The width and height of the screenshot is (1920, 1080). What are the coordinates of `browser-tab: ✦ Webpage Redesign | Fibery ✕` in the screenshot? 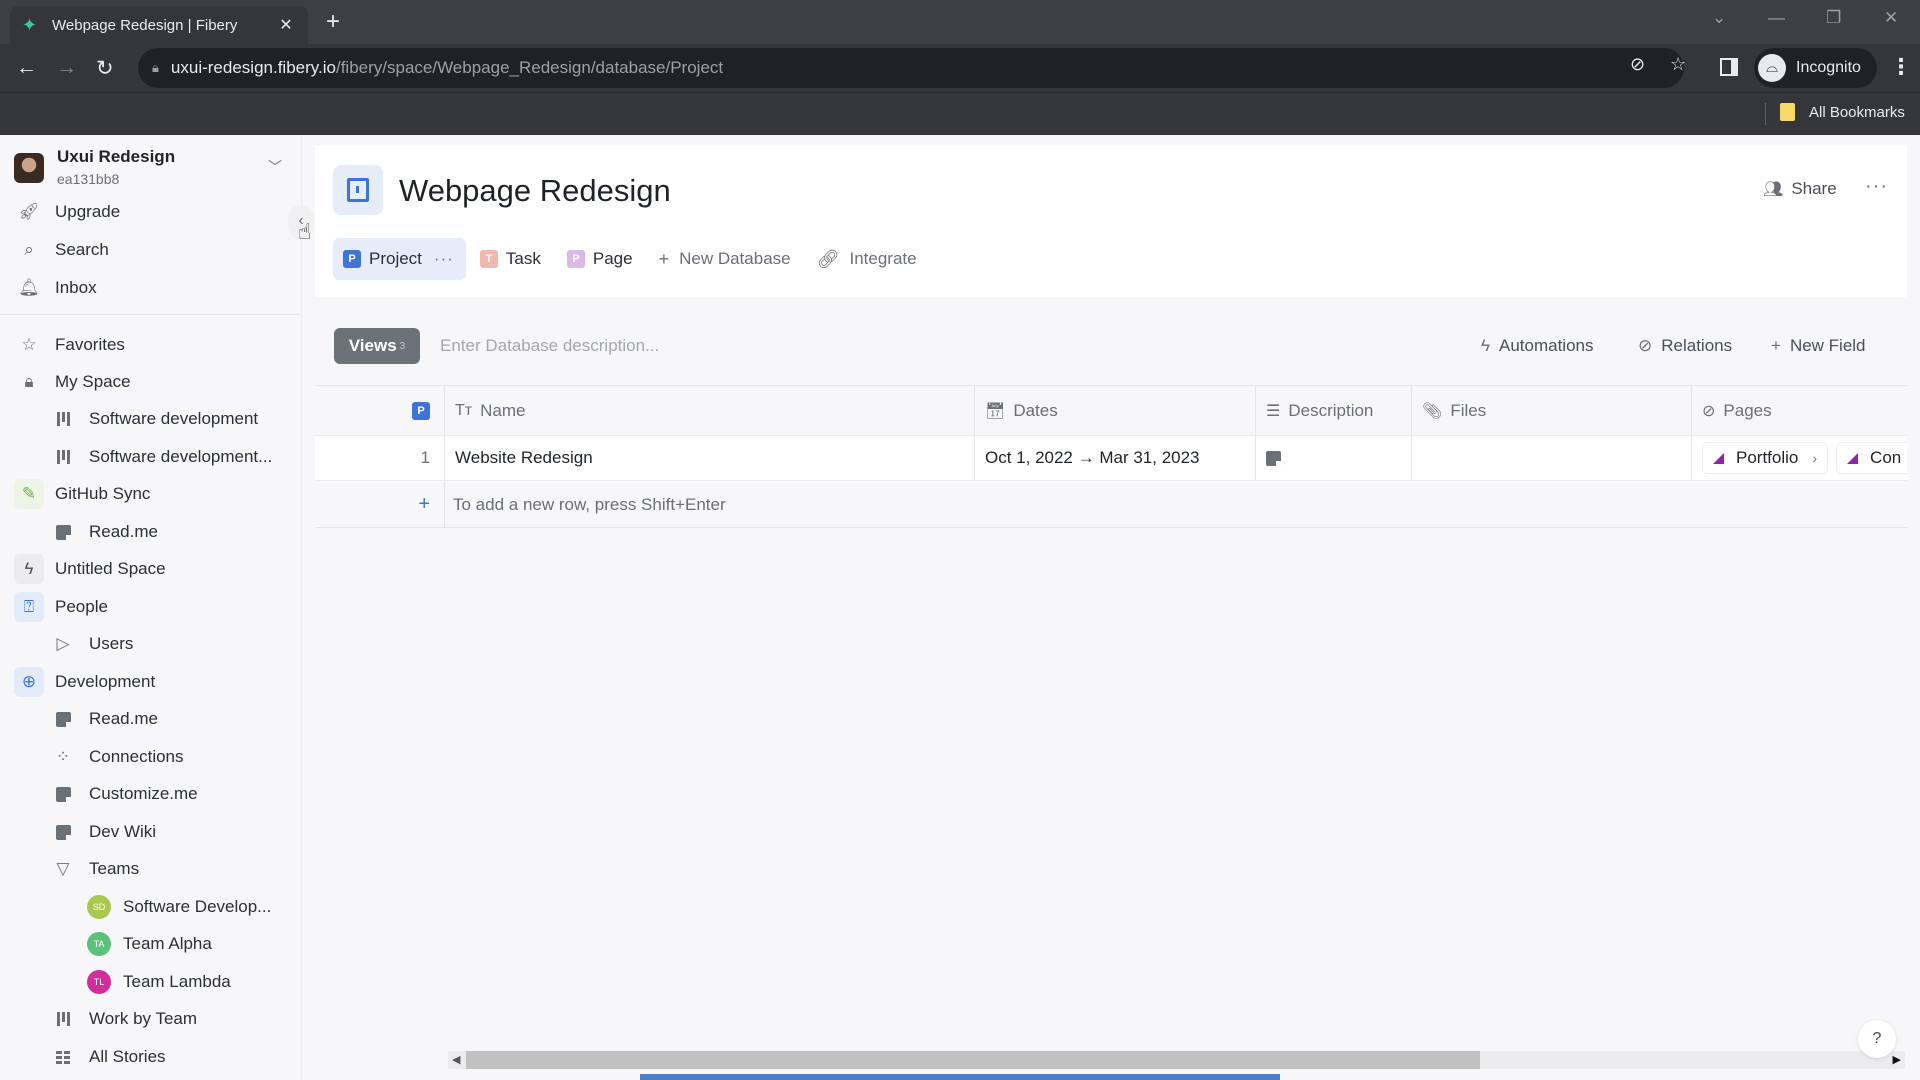 It's located at (159, 25).